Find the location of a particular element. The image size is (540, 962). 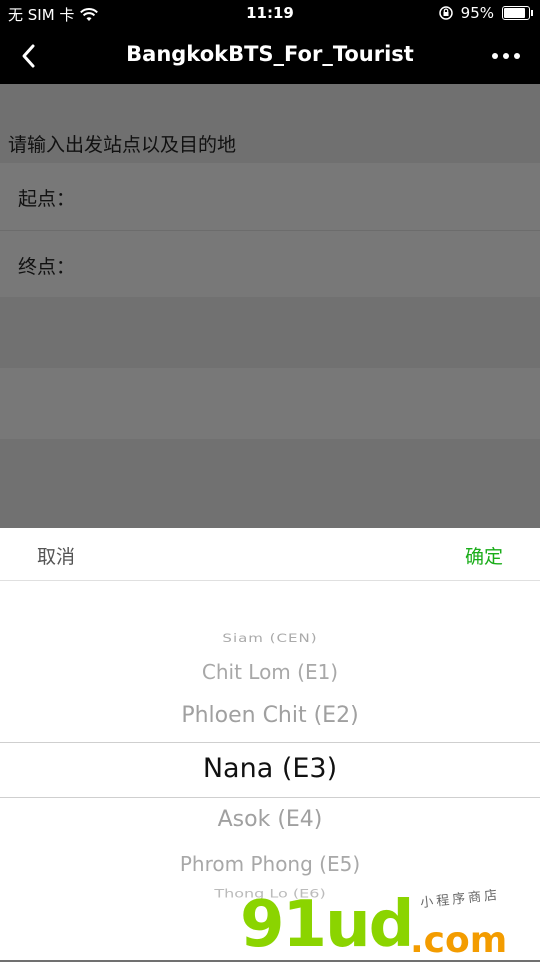

picker-option: Phloen Chit (E2) is located at coordinates (270, 715).